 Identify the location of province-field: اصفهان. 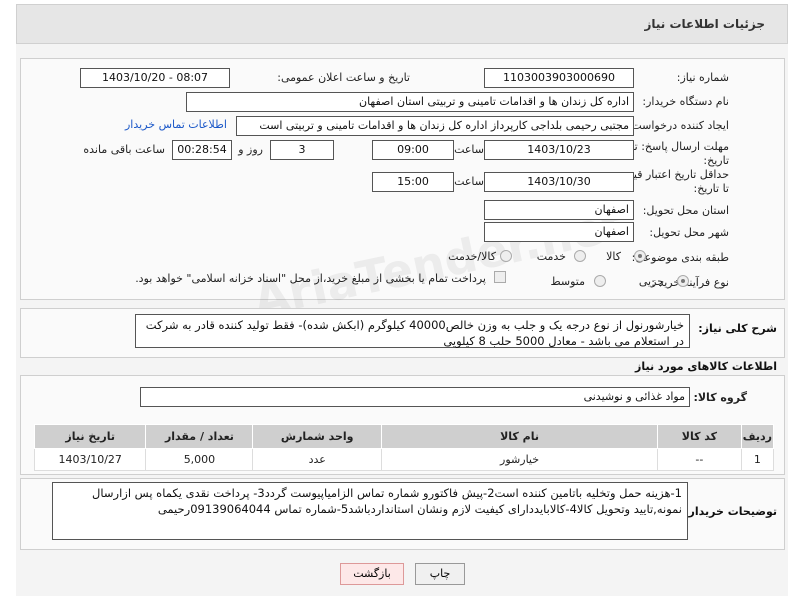
(559, 210).